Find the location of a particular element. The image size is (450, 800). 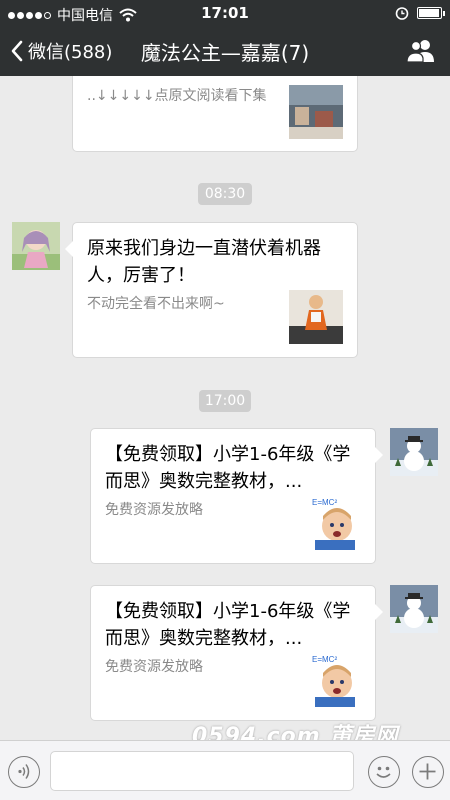

status-right is located at coordinates (420, 13).